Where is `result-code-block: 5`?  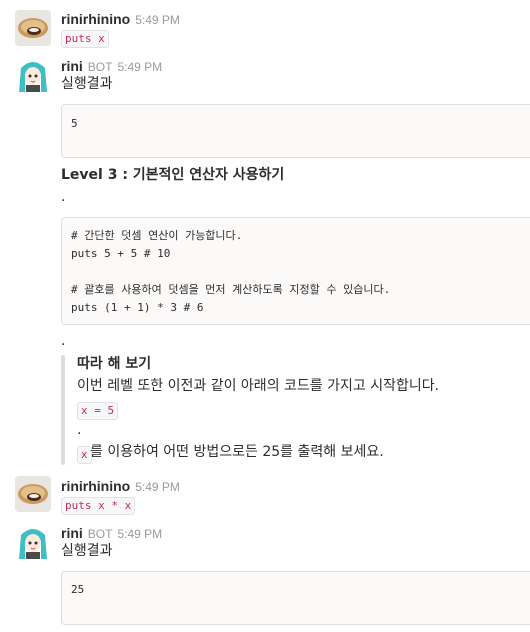 result-code-block: 5 is located at coordinates (295, 131).